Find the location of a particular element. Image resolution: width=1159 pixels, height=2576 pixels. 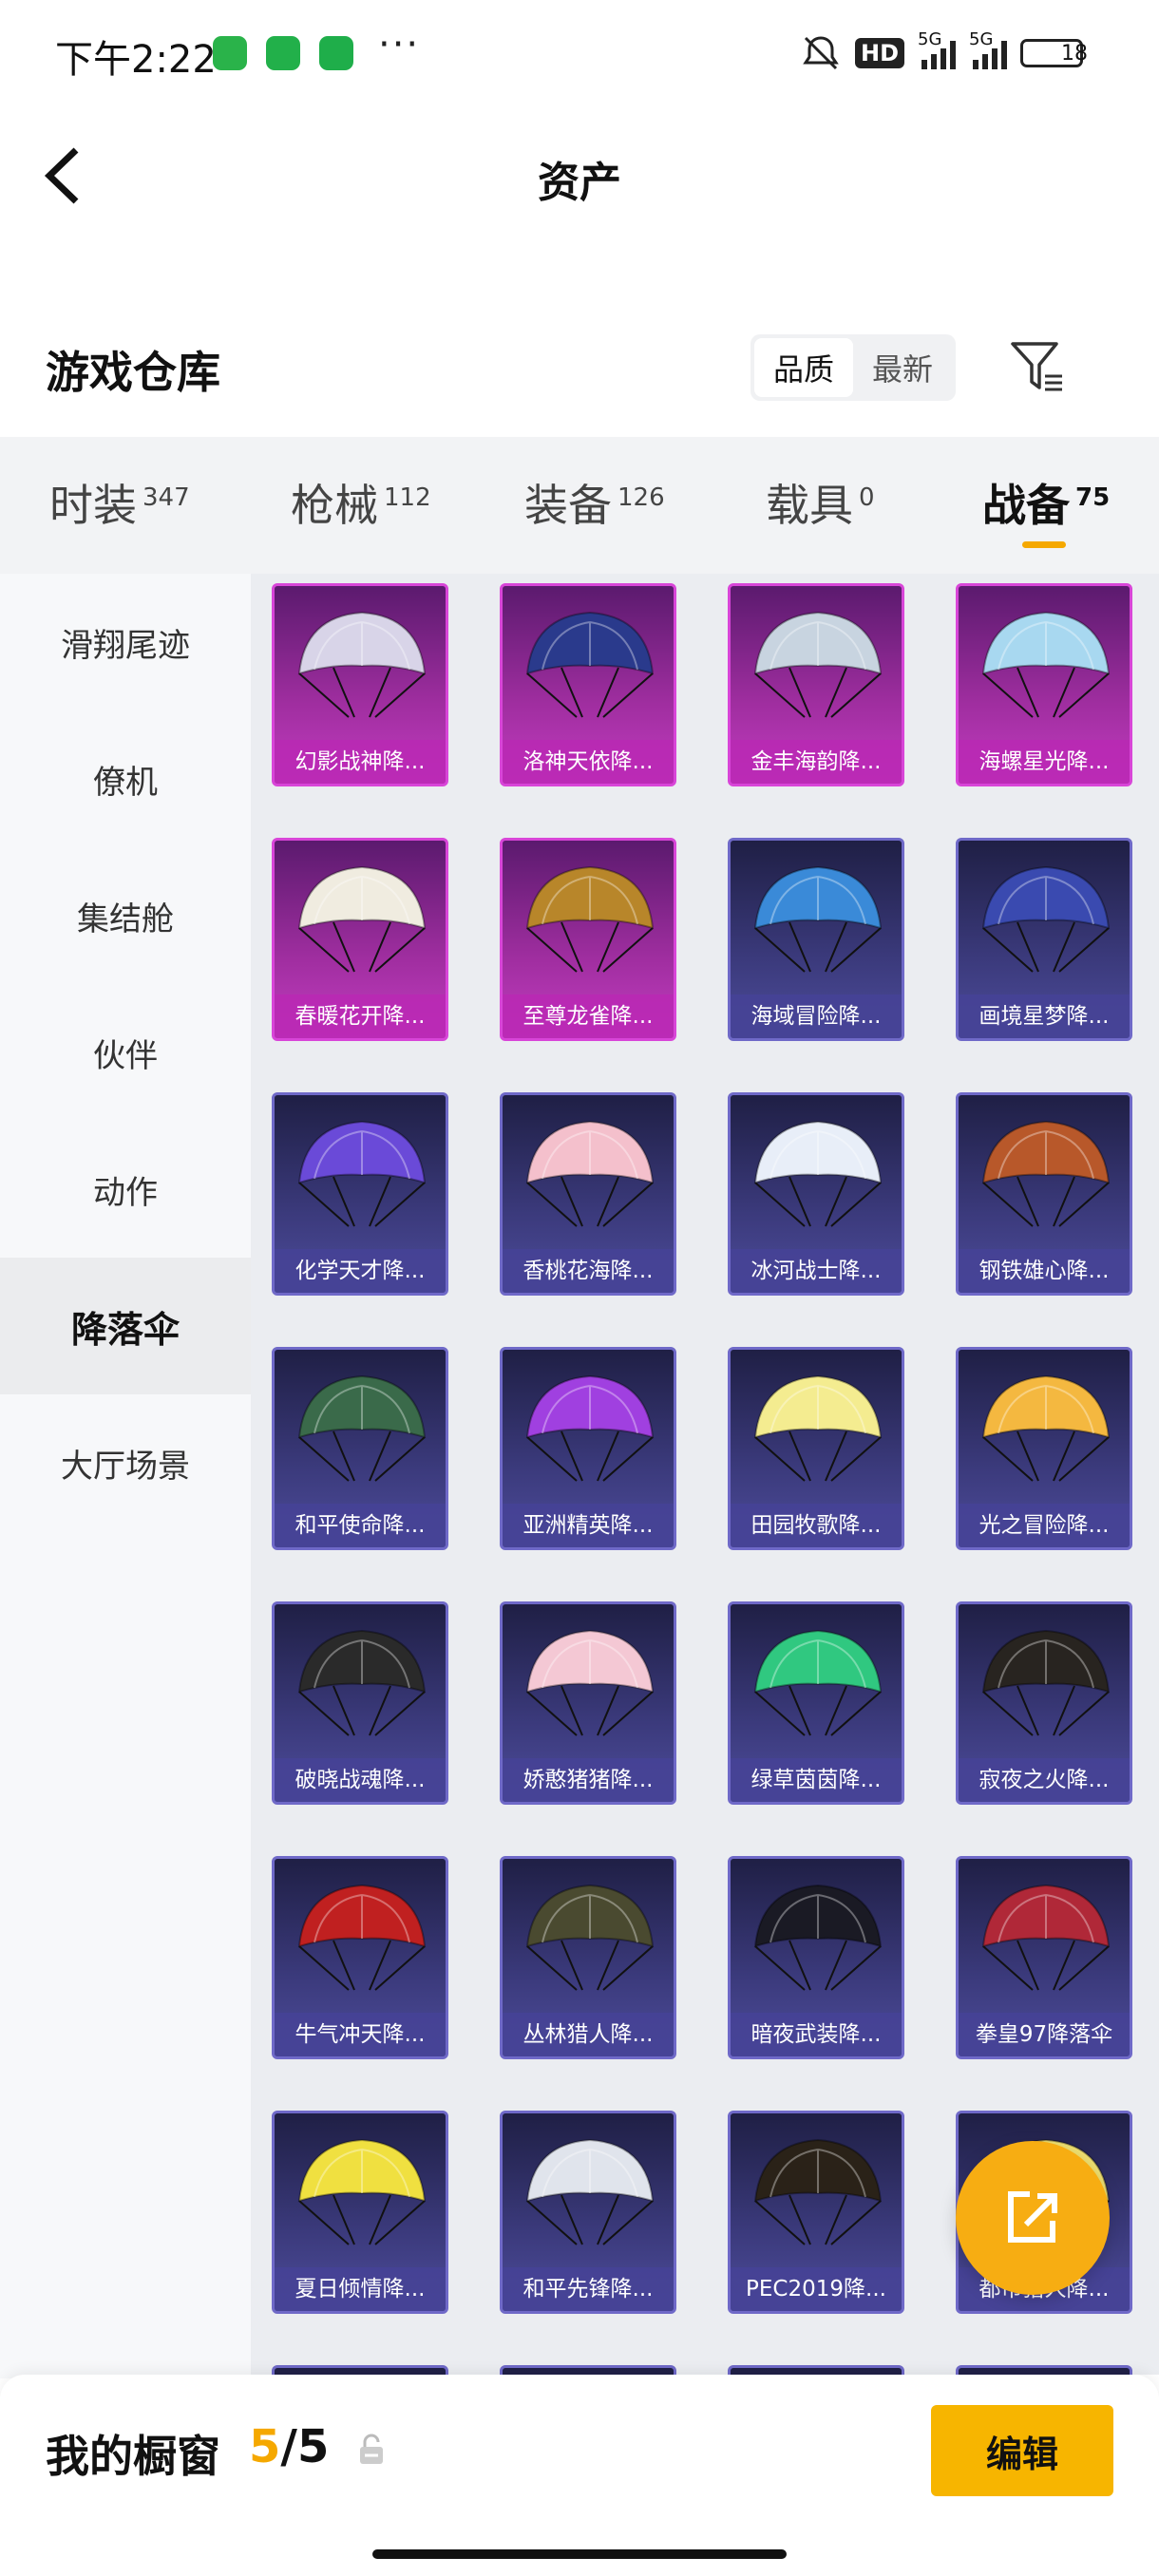

status-time: 下午2:22 is located at coordinates (136, 60).